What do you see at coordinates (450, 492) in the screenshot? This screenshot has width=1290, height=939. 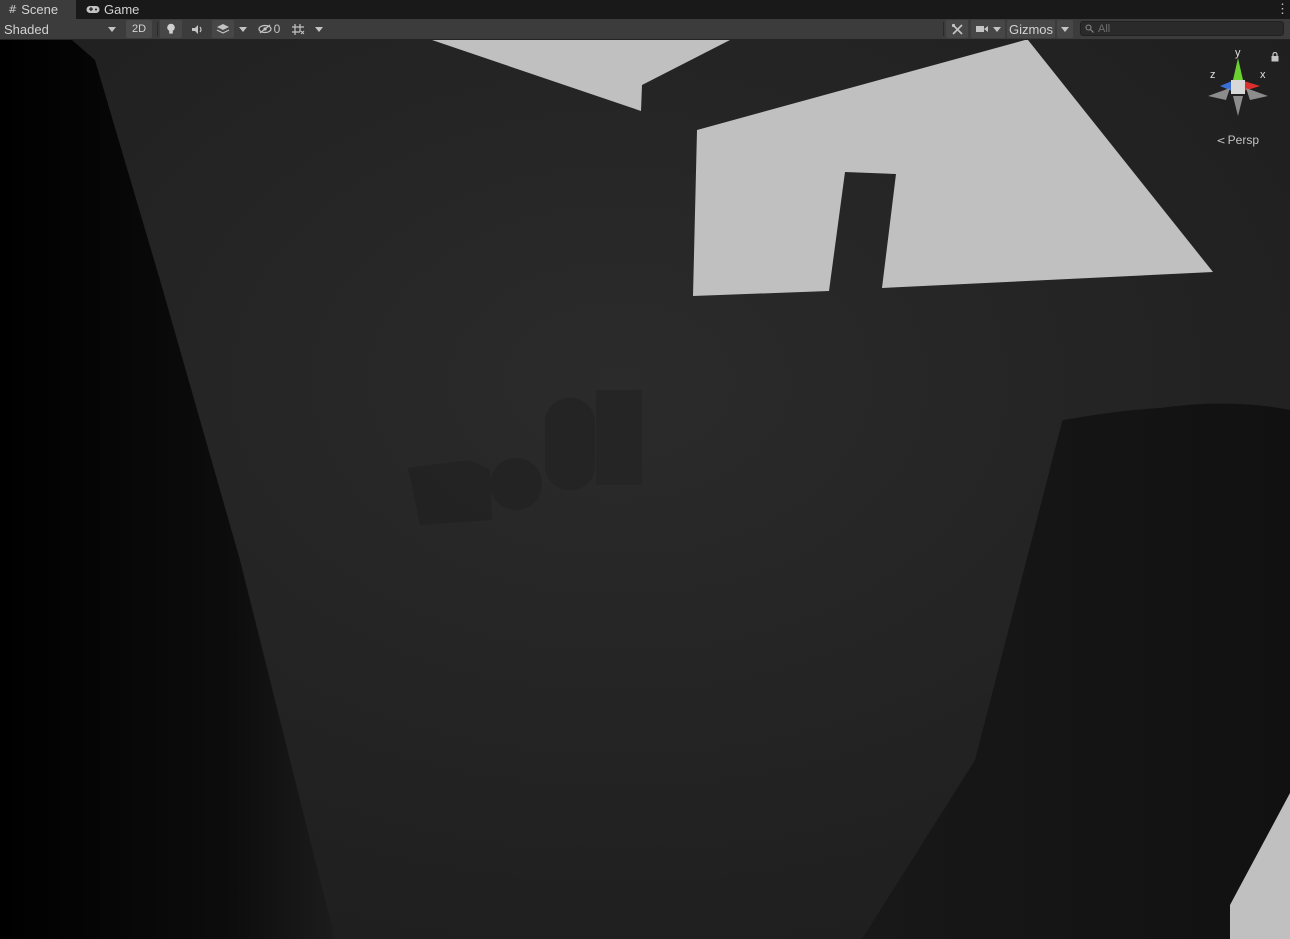 I see `distant-box` at bounding box center [450, 492].